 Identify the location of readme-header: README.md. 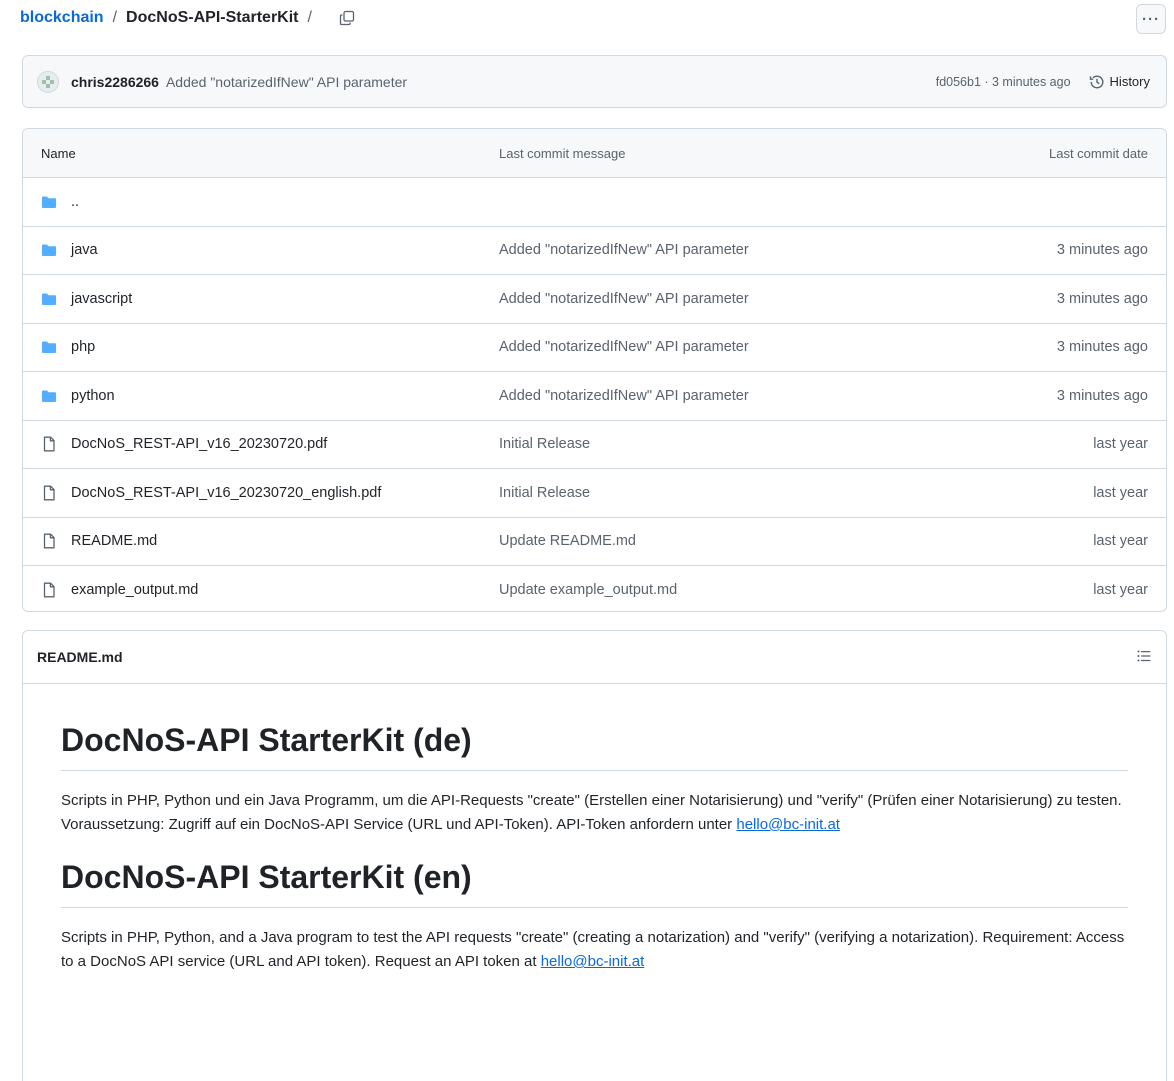
(594, 657).